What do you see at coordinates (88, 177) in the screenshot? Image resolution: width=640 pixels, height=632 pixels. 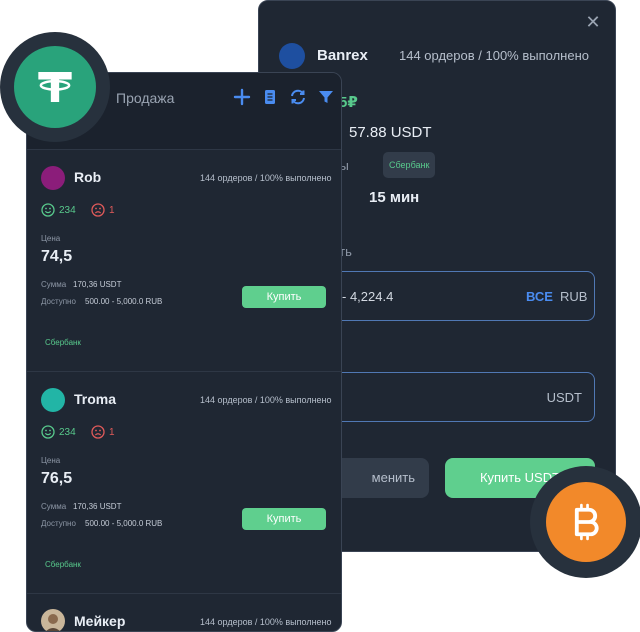 I see `offer-seller-name: Rob` at bounding box center [88, 177].